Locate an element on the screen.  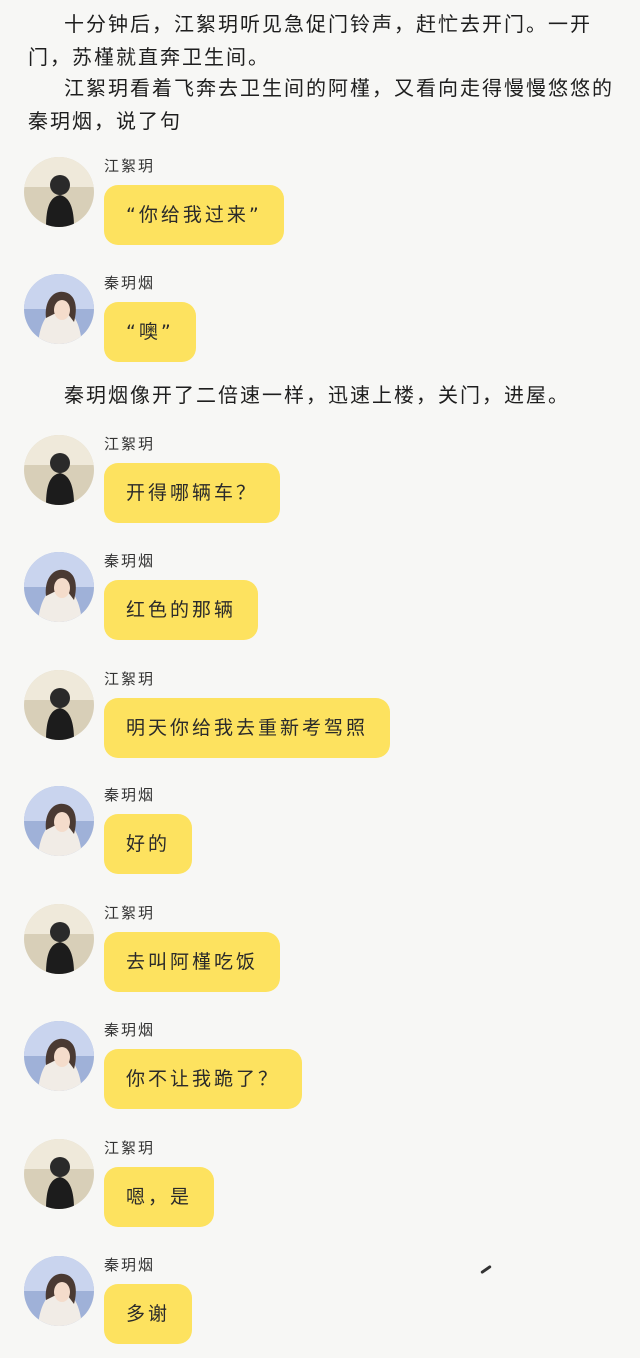
chat-bubble: 明天你给我去重新考驾照 is located at coordinates (247, 728).